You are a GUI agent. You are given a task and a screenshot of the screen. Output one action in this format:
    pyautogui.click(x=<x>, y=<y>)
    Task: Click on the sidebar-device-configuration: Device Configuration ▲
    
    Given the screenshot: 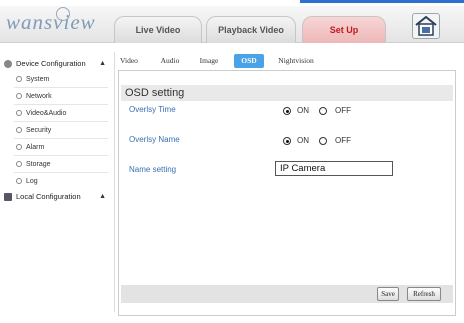 What is the action you would take?
    pyautogui.click(x=58, y=64)
    